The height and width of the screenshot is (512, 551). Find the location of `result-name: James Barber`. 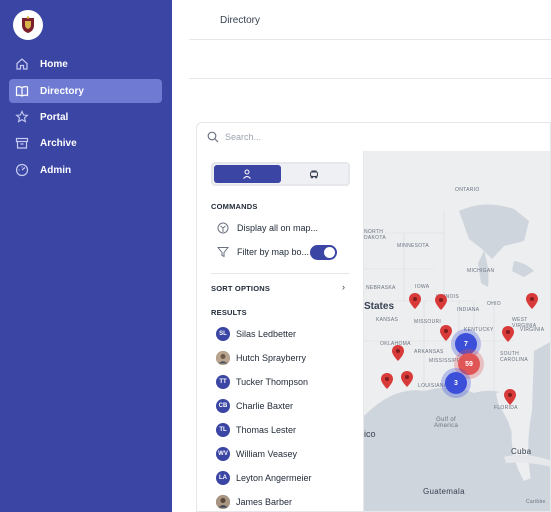

result-name: James Barber is located at coordinates (264, 502).